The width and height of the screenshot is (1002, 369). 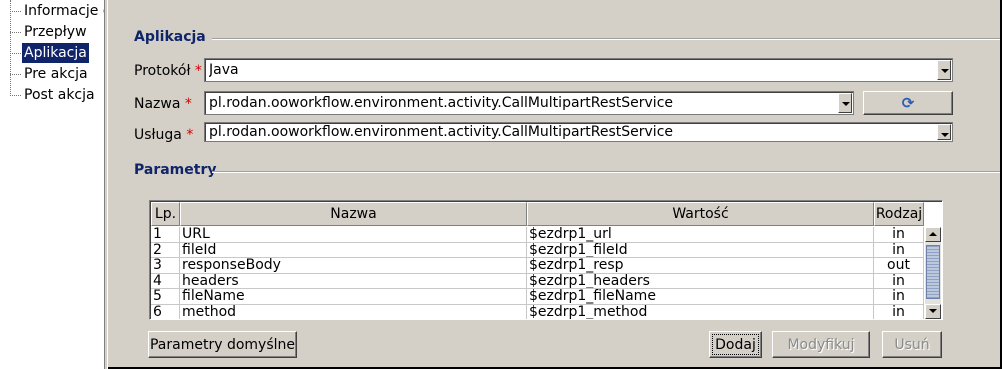 What do you see at coordinates (56, 74) in the screenshot?
I see `tree-item-pre-akcja: Pre akcja` at bounding box center [56, 74].